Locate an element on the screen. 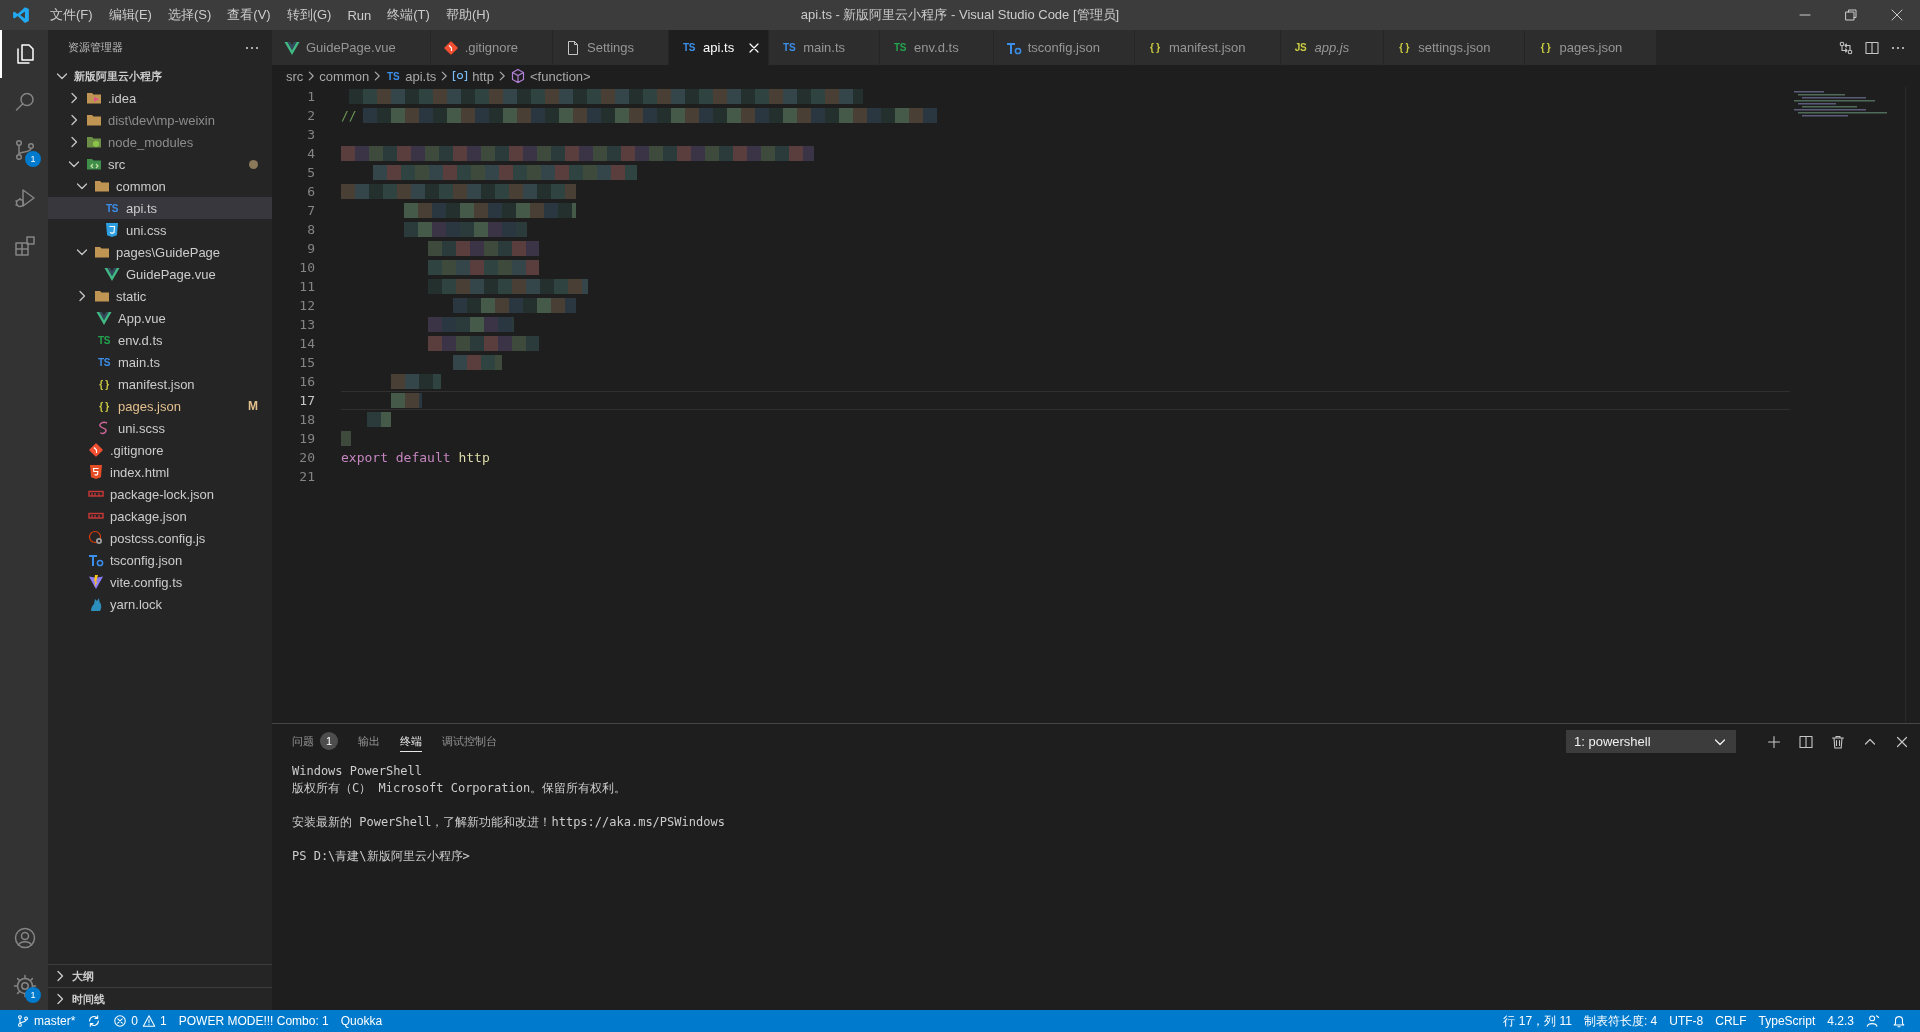 Image resolution: width=1920 pixels, height=1032 pixels. code-line: // is located at coordinates (349, 115).